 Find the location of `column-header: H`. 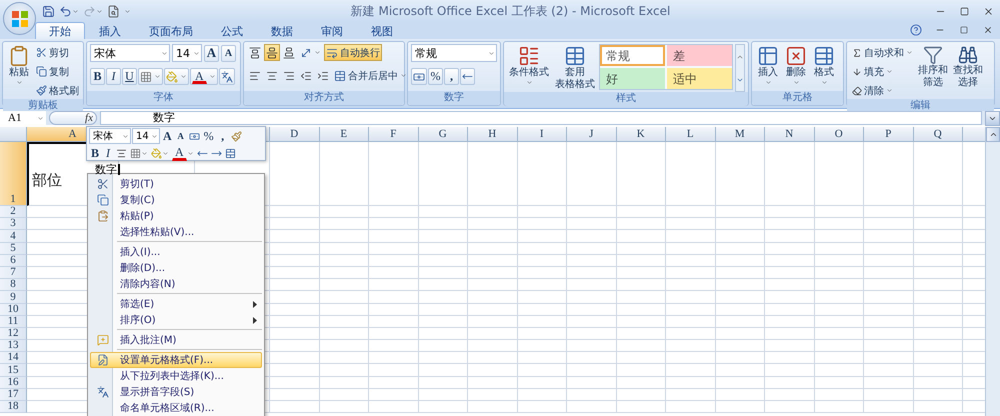

column-header: H is located at coordinates (493, 134).